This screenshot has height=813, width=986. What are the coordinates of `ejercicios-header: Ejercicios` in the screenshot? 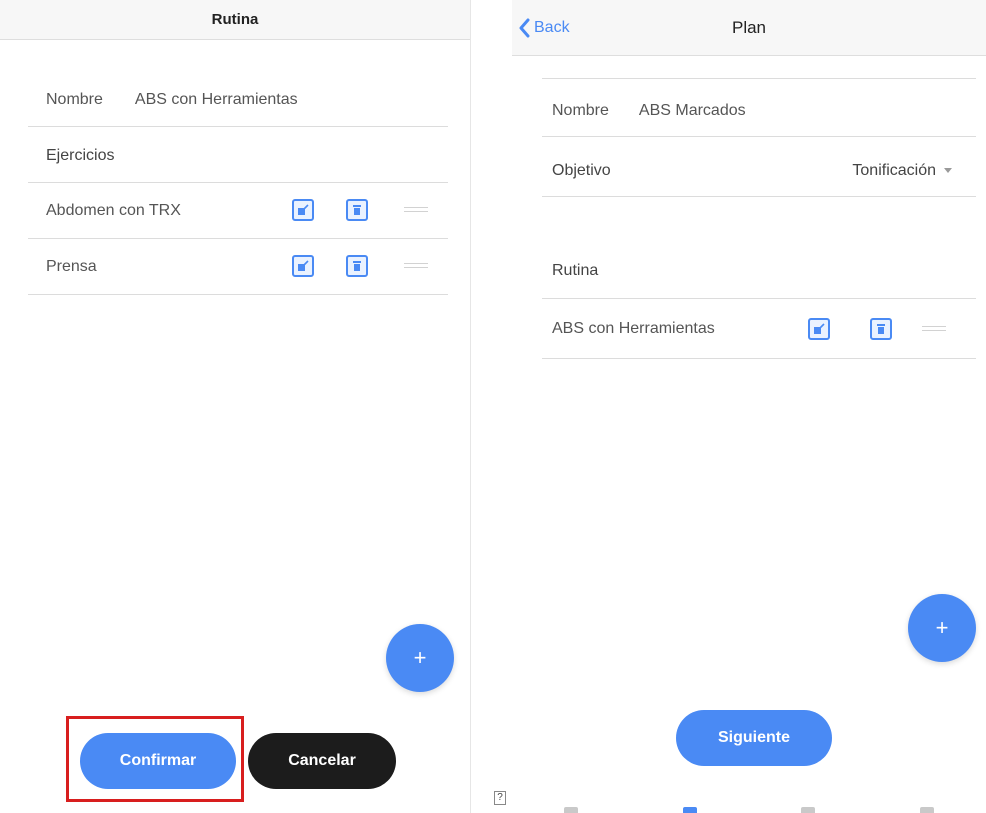 It's located at (80, 156).